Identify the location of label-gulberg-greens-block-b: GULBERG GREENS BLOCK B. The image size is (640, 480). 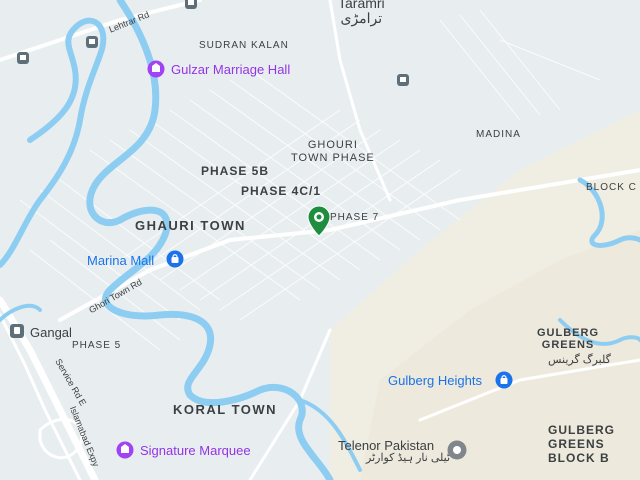
(581, 444).